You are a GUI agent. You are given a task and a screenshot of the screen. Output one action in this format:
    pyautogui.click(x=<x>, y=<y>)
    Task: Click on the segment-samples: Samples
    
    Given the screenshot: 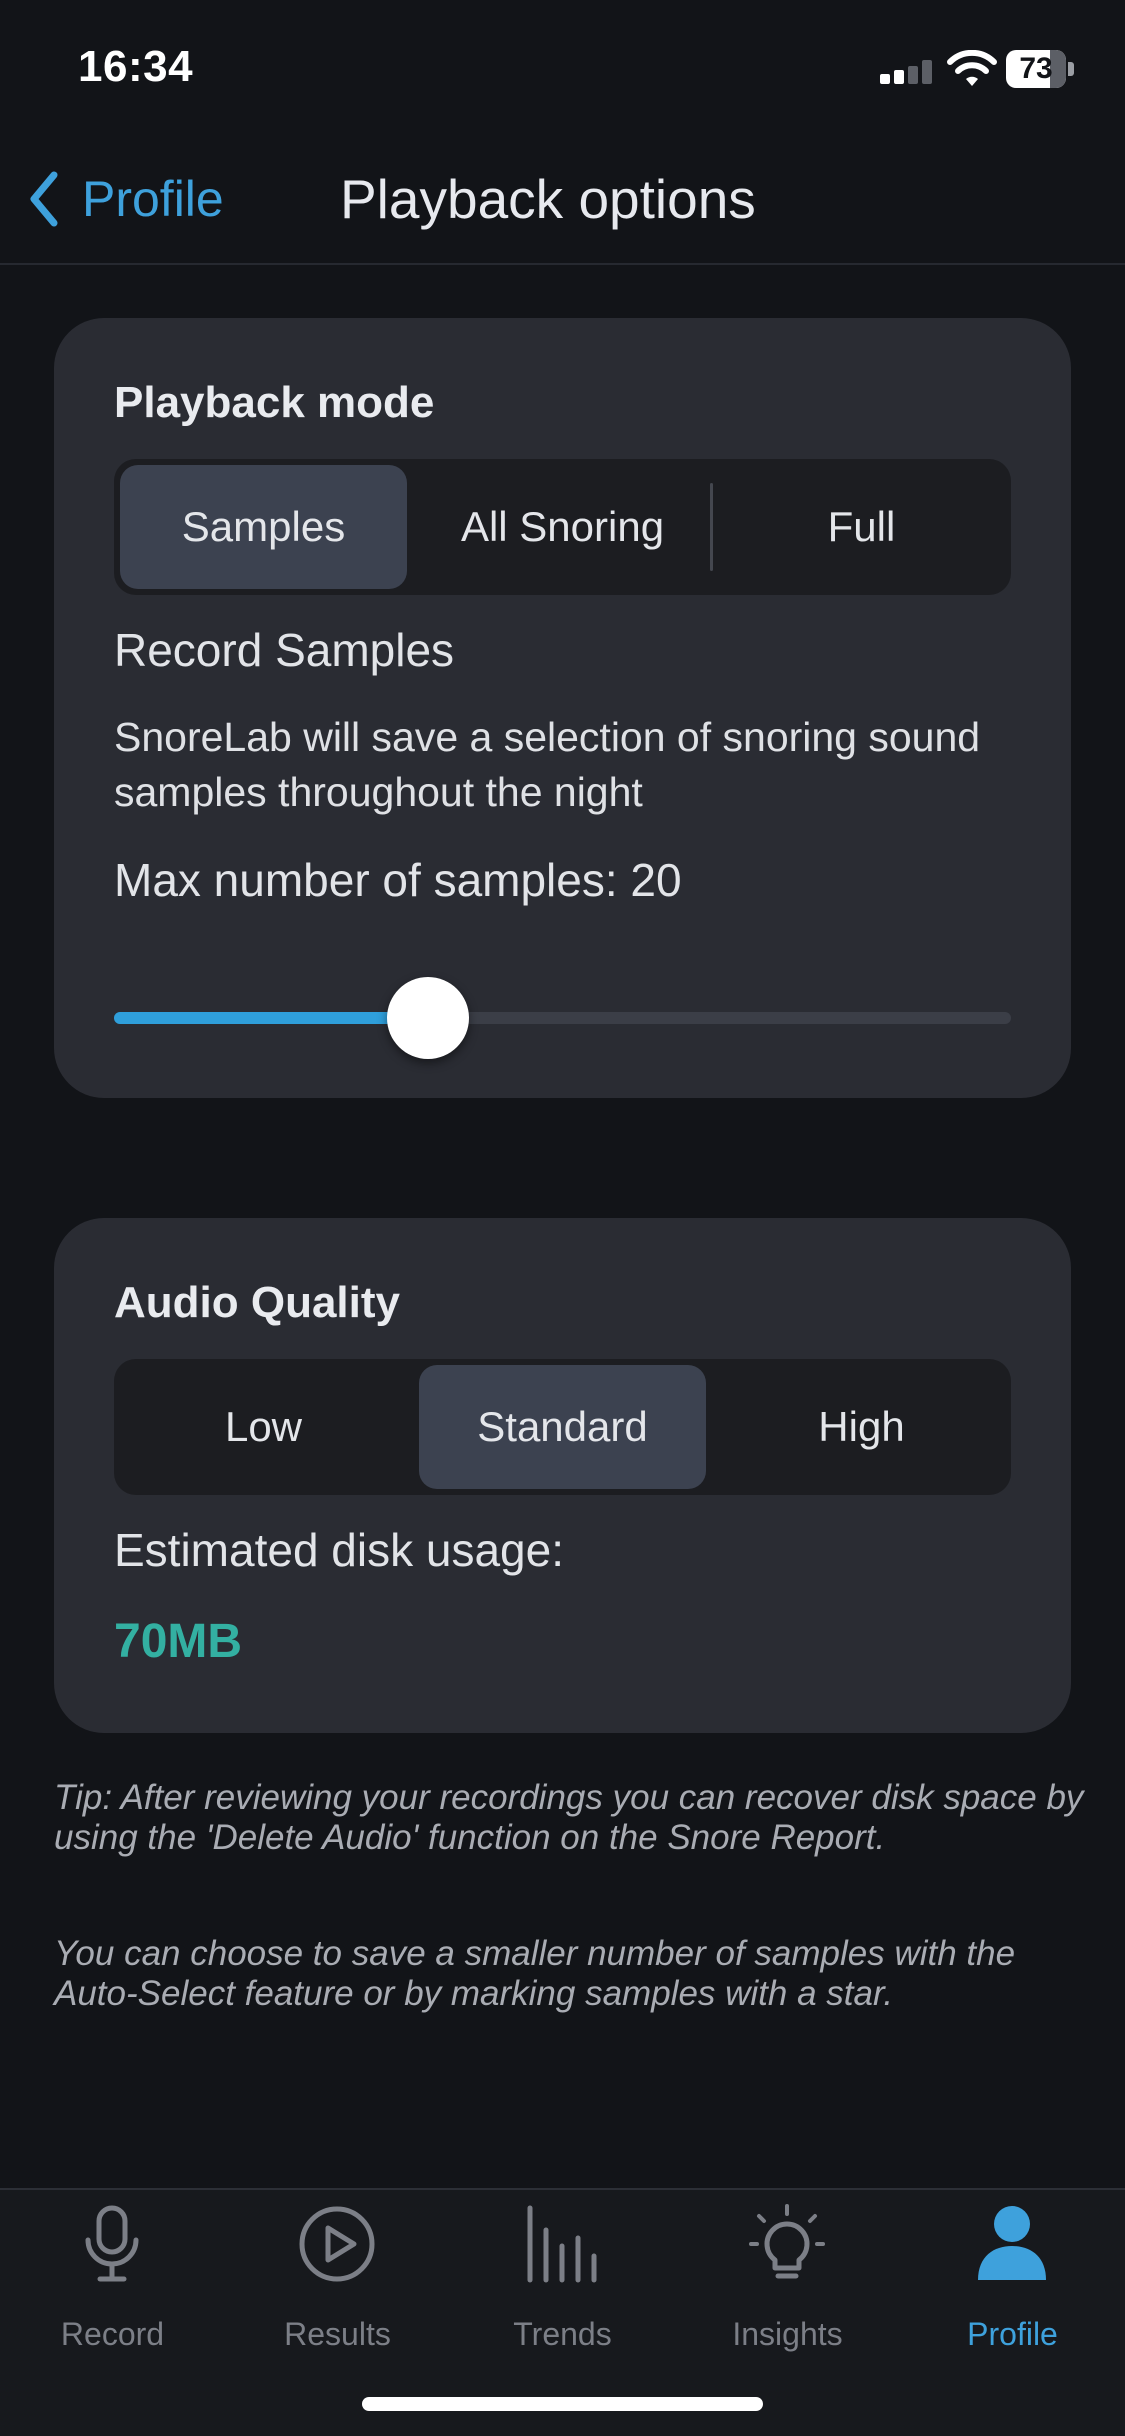 What is the action you would take?
    pyautogui.click(x=263, y=527)
    